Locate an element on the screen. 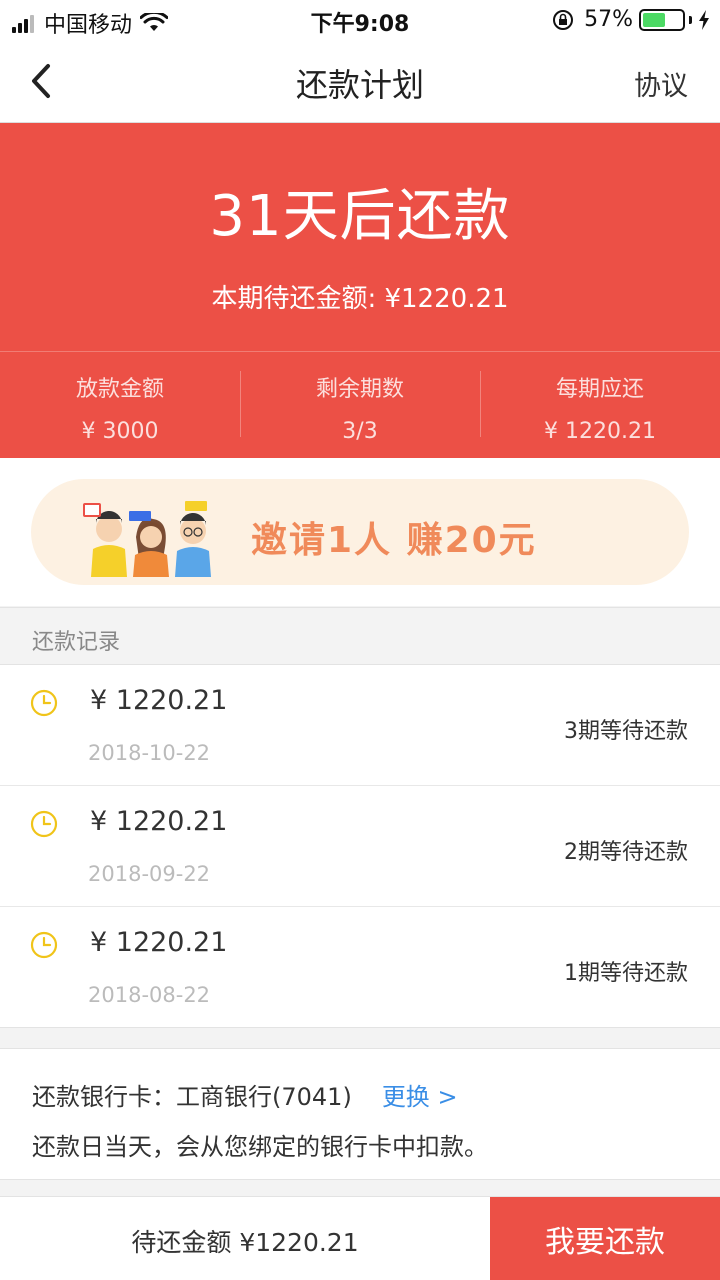  record-status: 1期等待还款 is located at coordinates (626, 973).